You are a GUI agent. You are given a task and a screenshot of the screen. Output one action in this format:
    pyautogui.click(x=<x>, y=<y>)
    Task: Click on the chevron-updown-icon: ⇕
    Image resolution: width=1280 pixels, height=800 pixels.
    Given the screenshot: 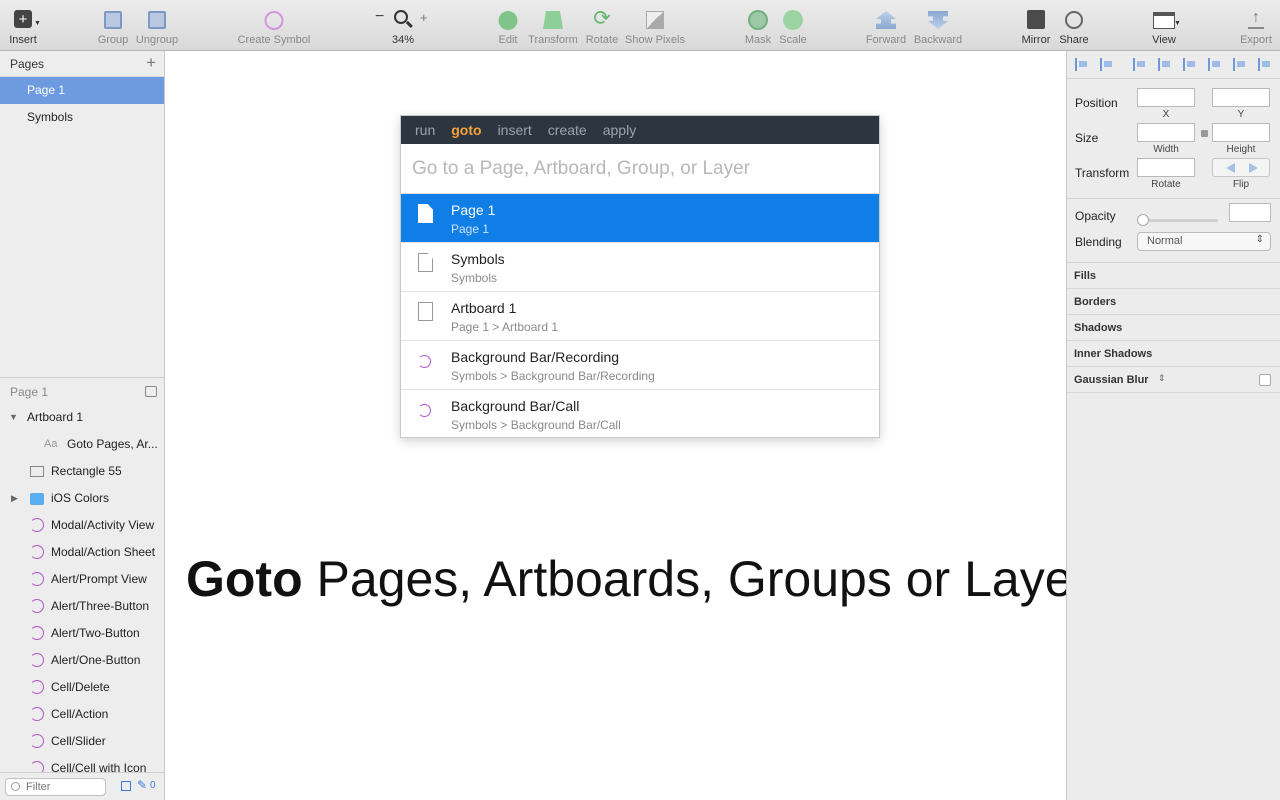 What is the action you would take?
    pyautogui.click(x=1162, y=378)
    